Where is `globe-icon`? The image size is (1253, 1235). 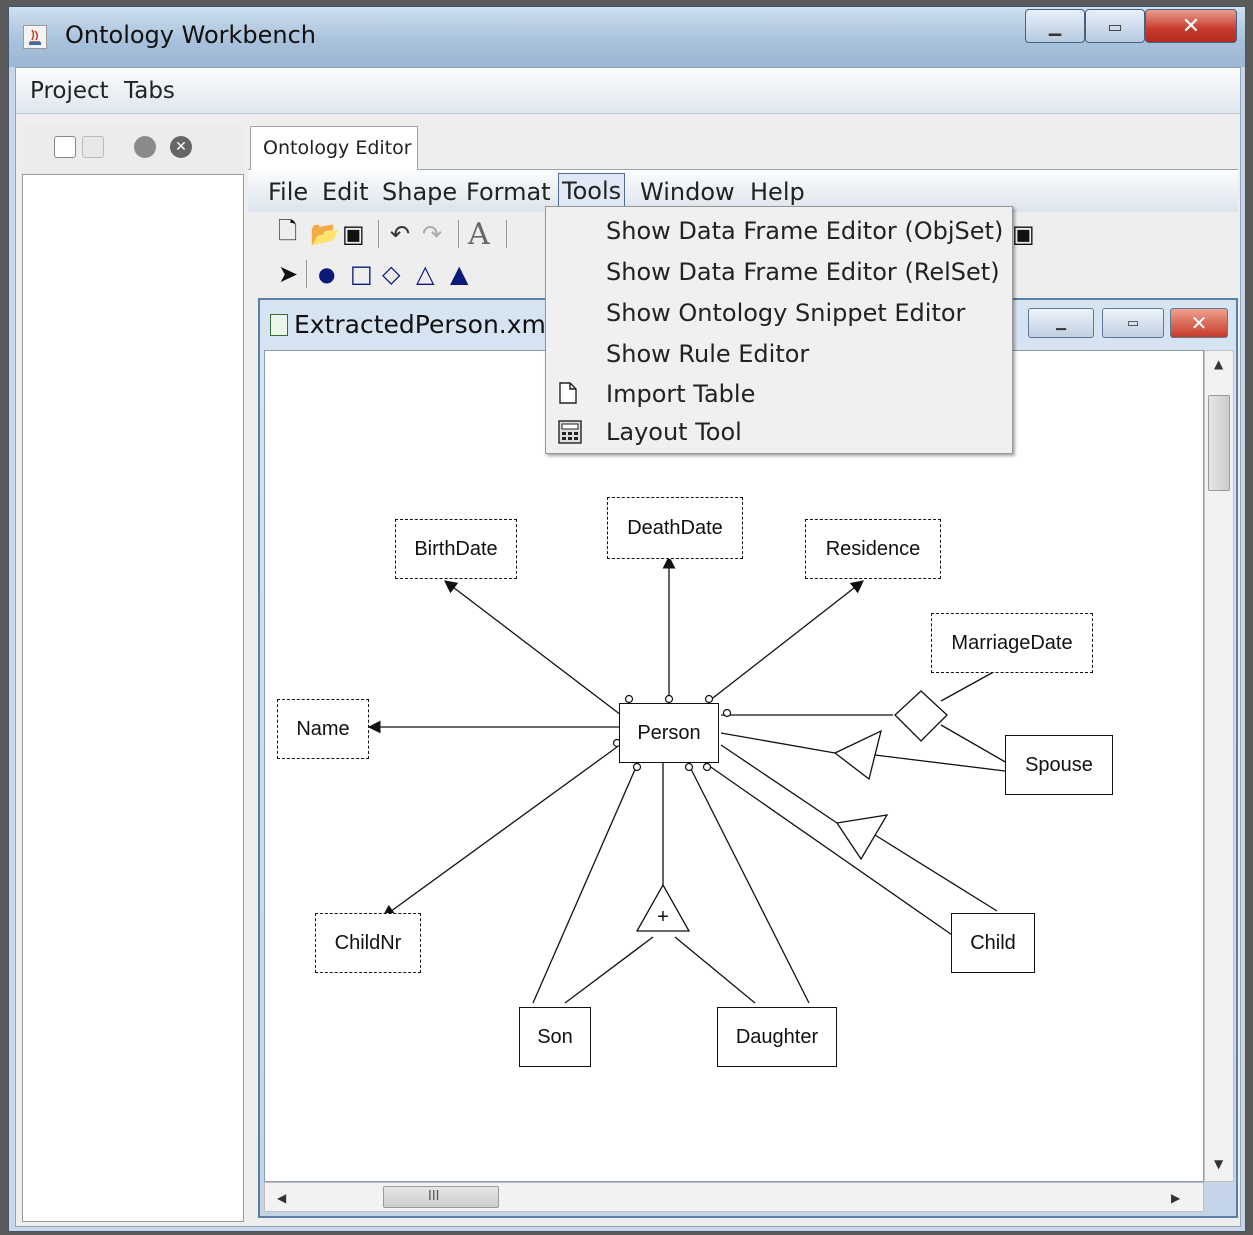 globe-icon is located at coordinates (145, 147).